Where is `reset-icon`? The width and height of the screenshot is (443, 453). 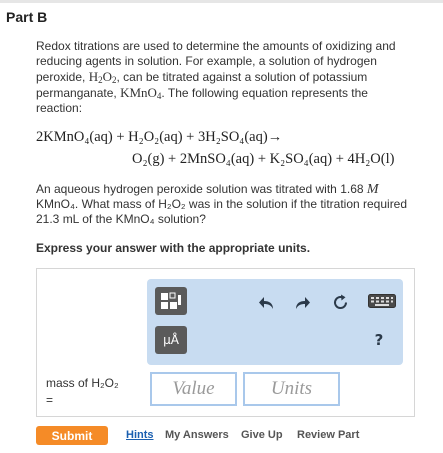 reset-icon is located at coordinates (340, 302).